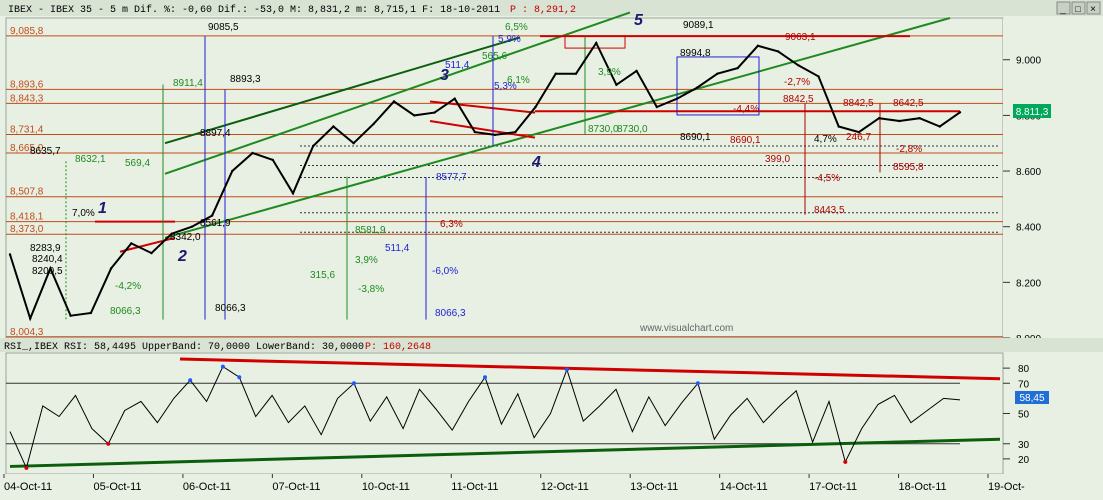 The image size is (1103, 500). I want to click on x-tick-label: 07-Oct-11, so click(296, 487).